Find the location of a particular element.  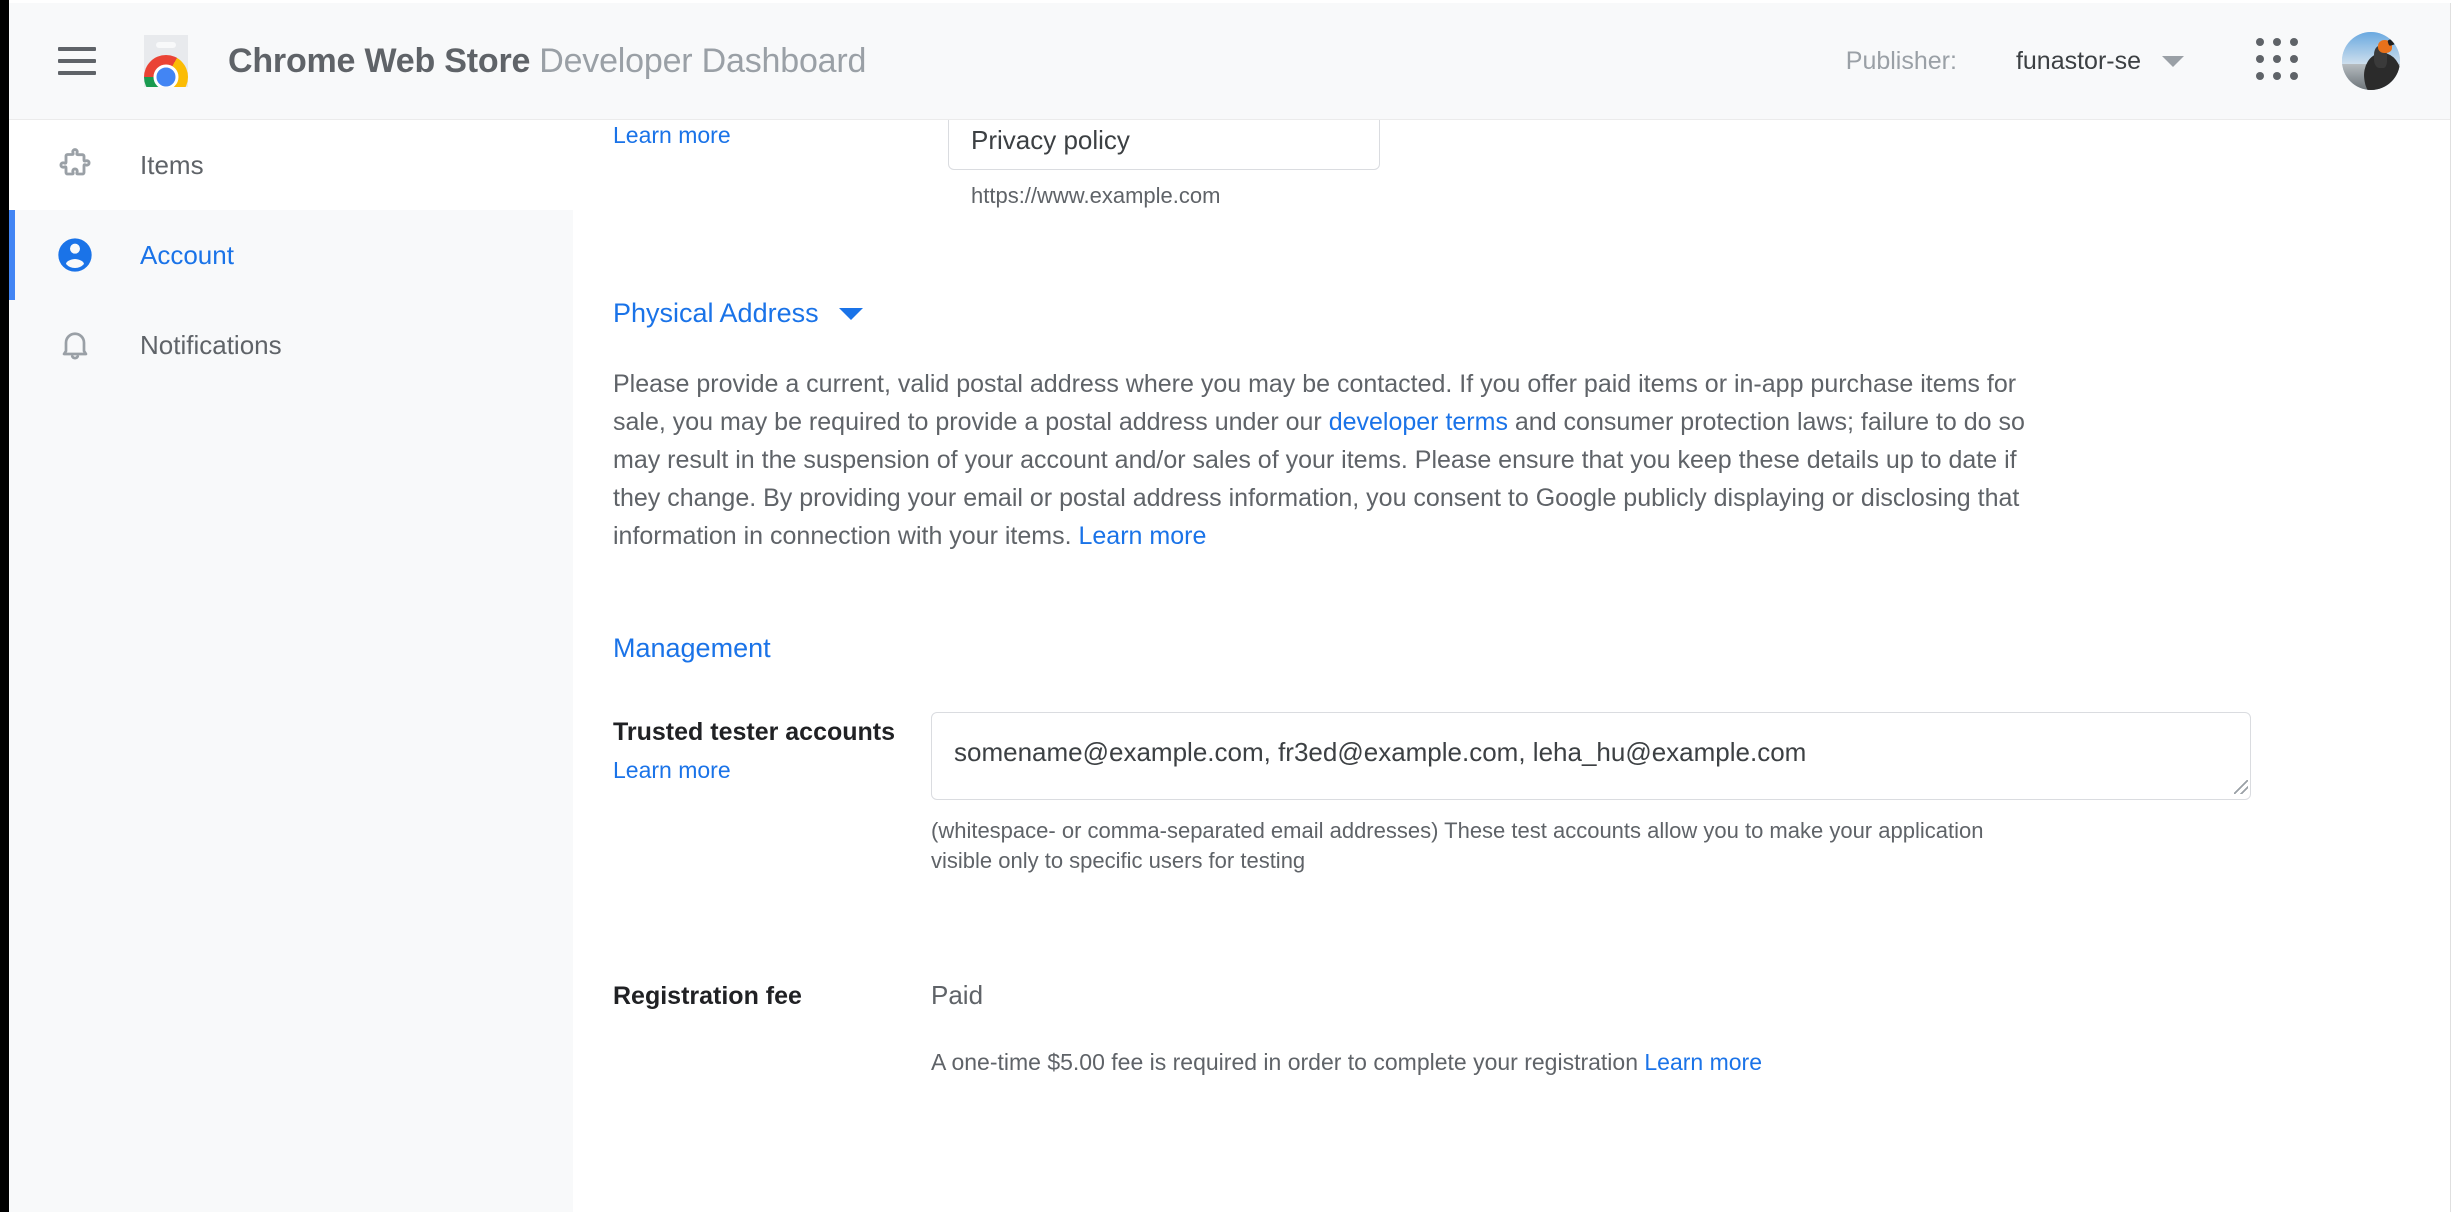

registration-fee-learn-more-link: Learn more is located at coordinates (1703, 1062).